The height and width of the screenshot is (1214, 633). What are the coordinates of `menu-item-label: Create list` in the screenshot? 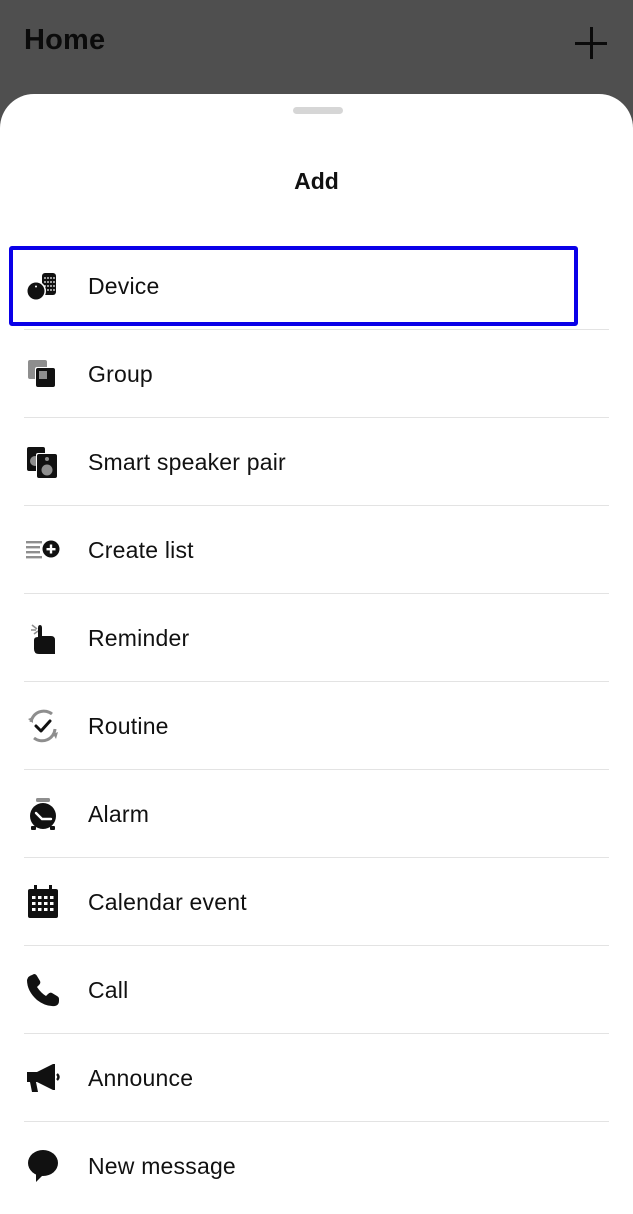 It's located at (141, 549).